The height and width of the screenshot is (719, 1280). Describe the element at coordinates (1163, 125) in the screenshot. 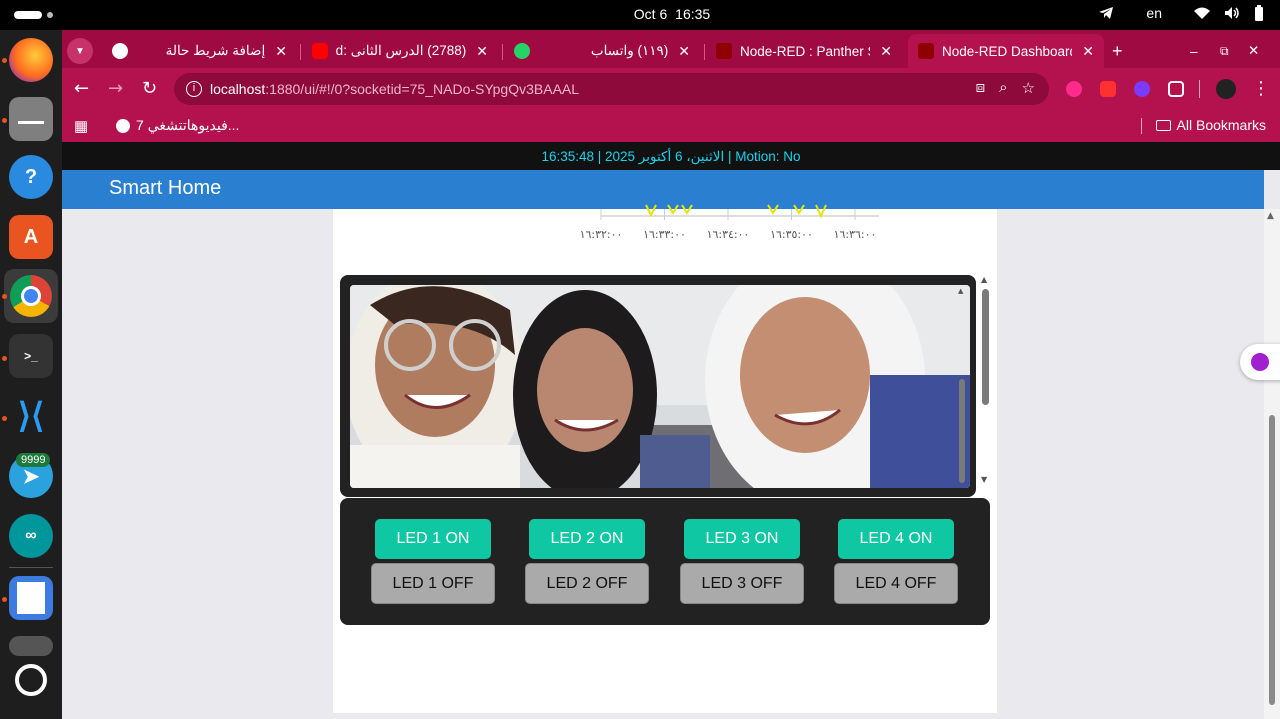

I see `folder-icon` at that location.